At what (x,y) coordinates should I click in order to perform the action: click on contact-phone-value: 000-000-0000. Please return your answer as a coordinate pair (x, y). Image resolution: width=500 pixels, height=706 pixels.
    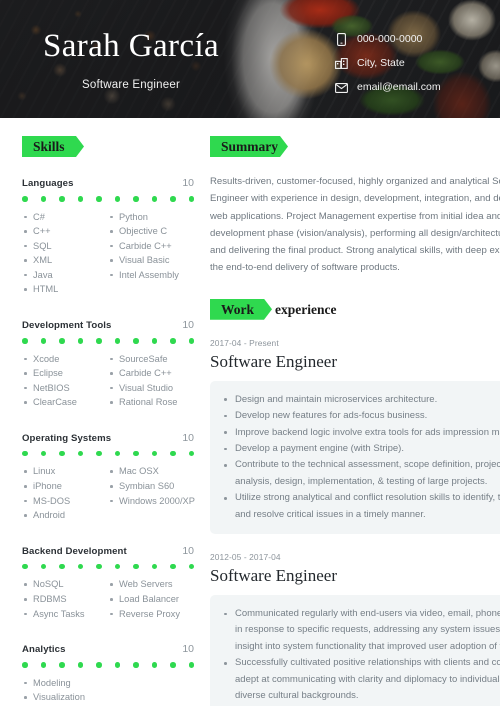
    Looking at the image, I should click on (390, 39).